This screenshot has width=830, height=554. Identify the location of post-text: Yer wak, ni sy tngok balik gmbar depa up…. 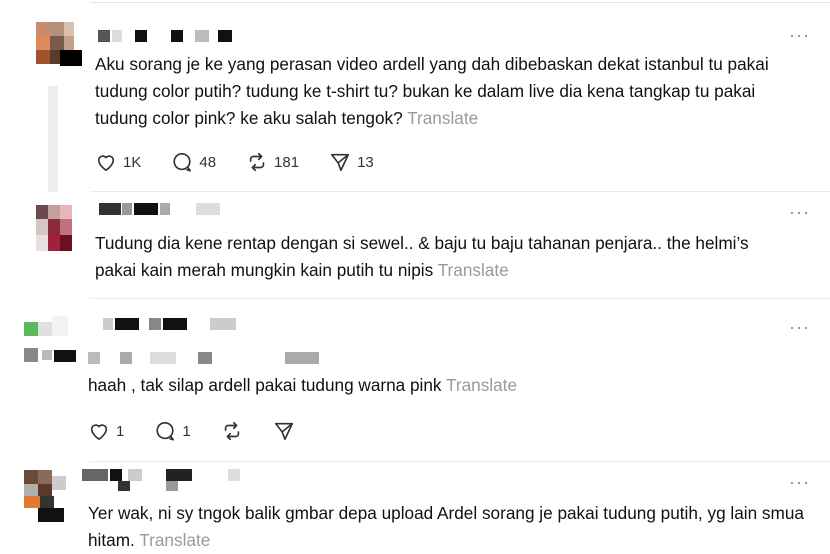
(453, 527).